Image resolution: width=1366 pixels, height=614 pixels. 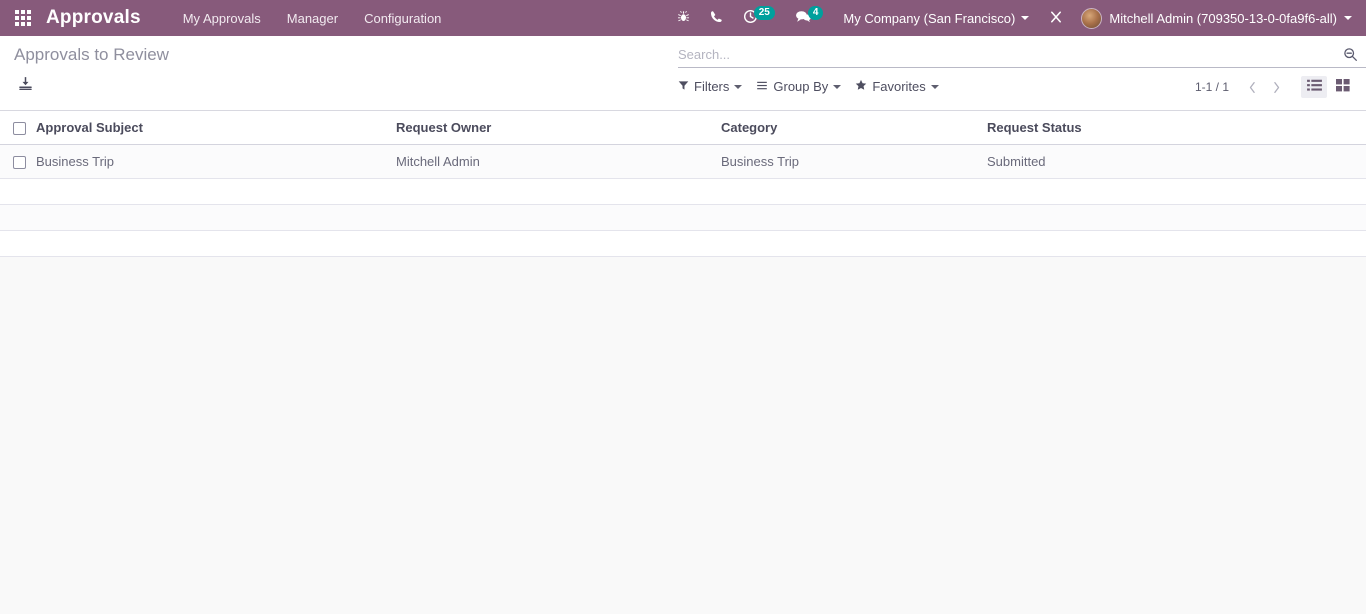 What do you see at coordinates (854, 128) in the screenshot?
I see `column-header-category: Category` at bounding box center [854, 128].